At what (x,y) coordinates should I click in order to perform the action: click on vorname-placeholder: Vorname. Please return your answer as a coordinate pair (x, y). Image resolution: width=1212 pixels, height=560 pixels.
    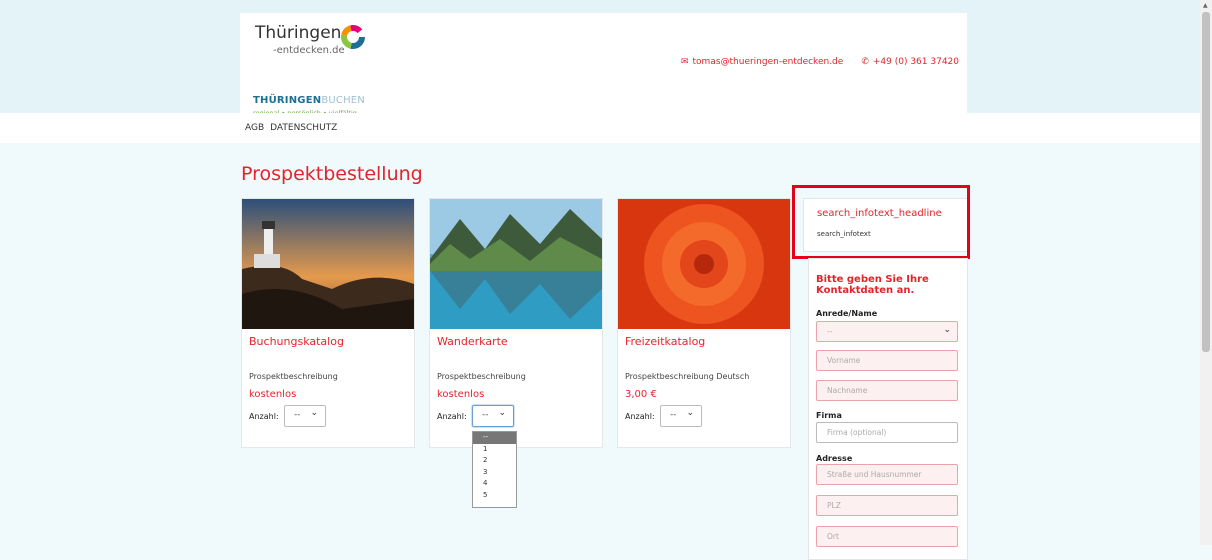
    Looking at the image, I should click on (844, 360).